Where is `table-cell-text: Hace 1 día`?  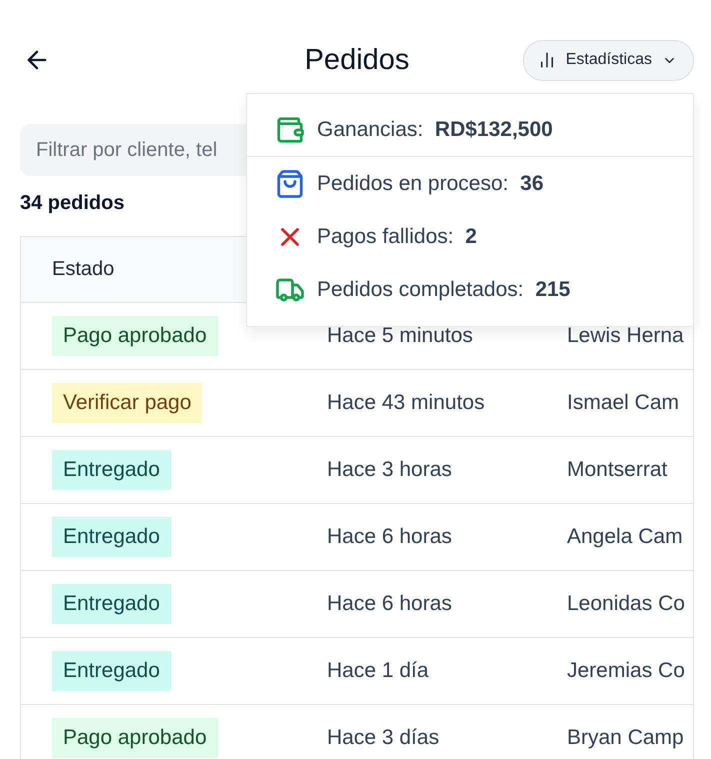 table-cell-text: Hace 1 día is located at coordinates (378, 671).